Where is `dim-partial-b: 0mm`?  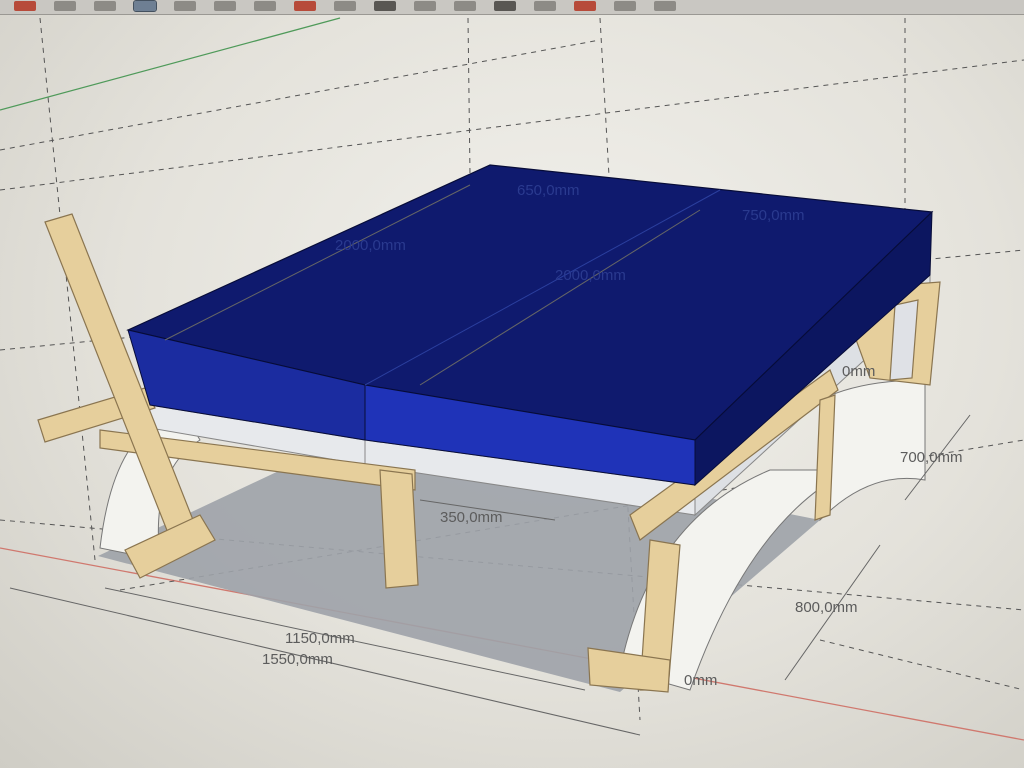 dim-partial-b: 0mm is located at coordinates (700, 680).